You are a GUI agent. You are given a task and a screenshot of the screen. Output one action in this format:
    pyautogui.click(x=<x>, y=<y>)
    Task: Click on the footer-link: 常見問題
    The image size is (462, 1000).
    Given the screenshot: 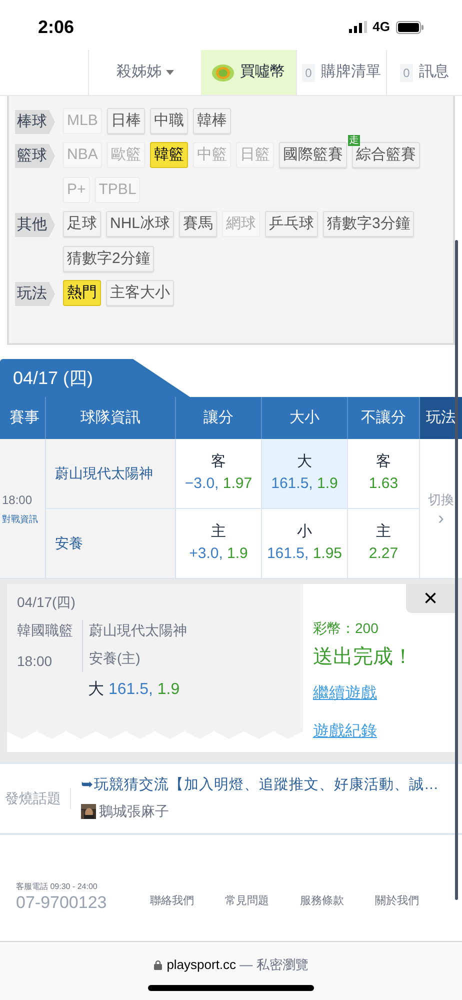 What is the action you would take?
    pyautogui.click(x=247, y=901)
    